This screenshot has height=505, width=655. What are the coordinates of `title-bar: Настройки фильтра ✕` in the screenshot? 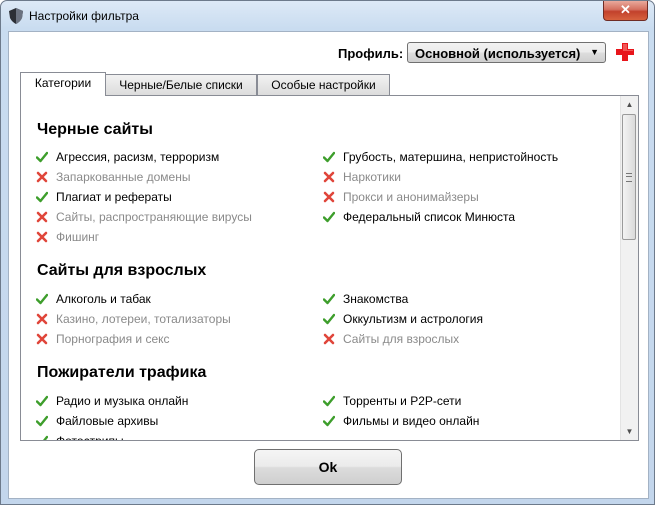 It's located at (327, 16).